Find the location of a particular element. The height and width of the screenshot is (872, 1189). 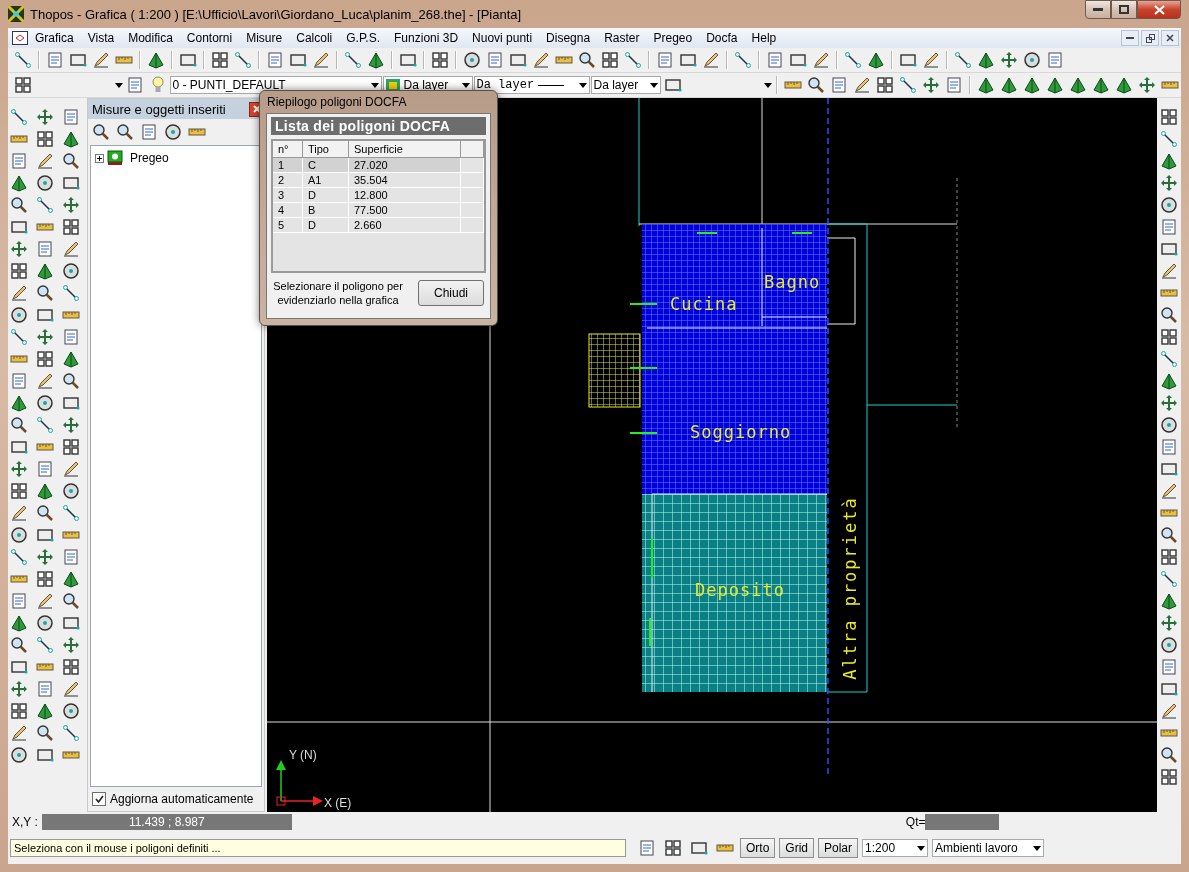

close-dialog-button: Chiudi is located at coordinates (451, 293).